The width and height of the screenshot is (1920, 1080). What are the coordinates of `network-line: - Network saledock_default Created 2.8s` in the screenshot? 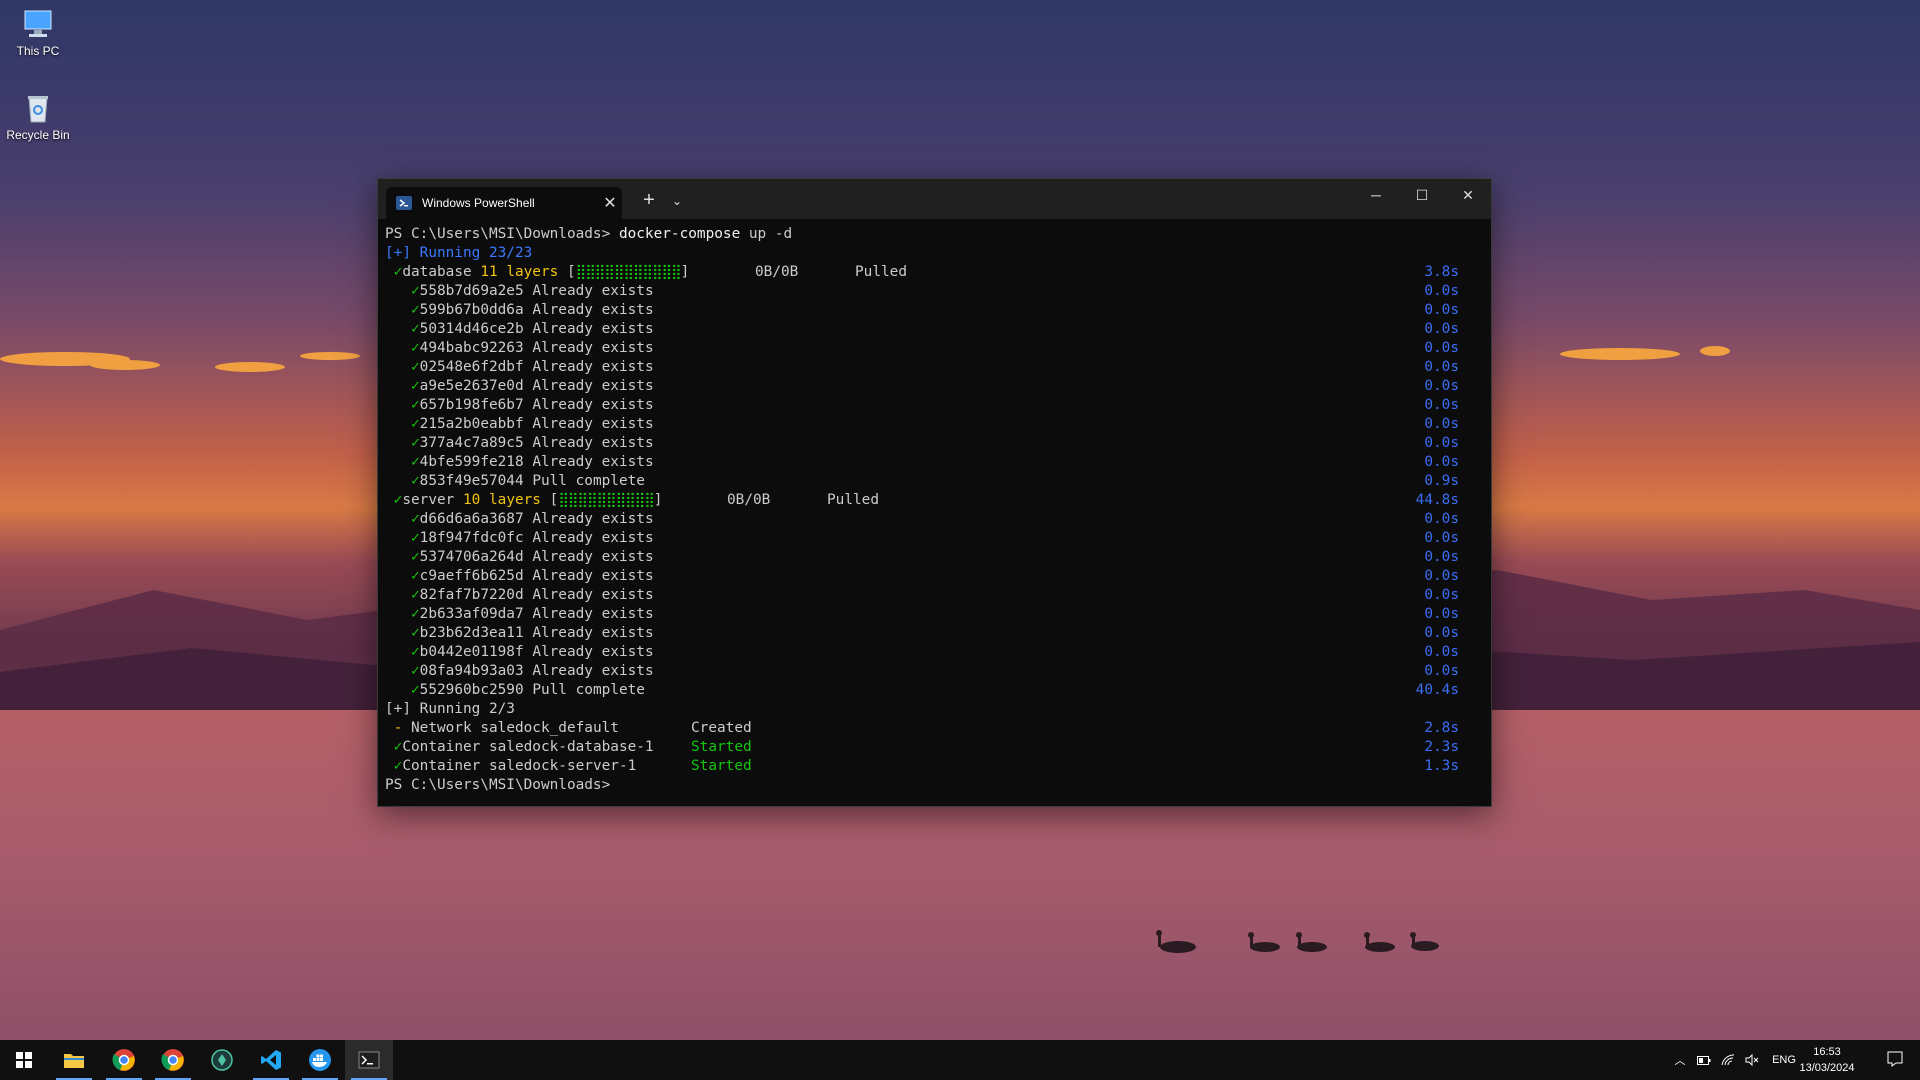 It's located at (928, 728).